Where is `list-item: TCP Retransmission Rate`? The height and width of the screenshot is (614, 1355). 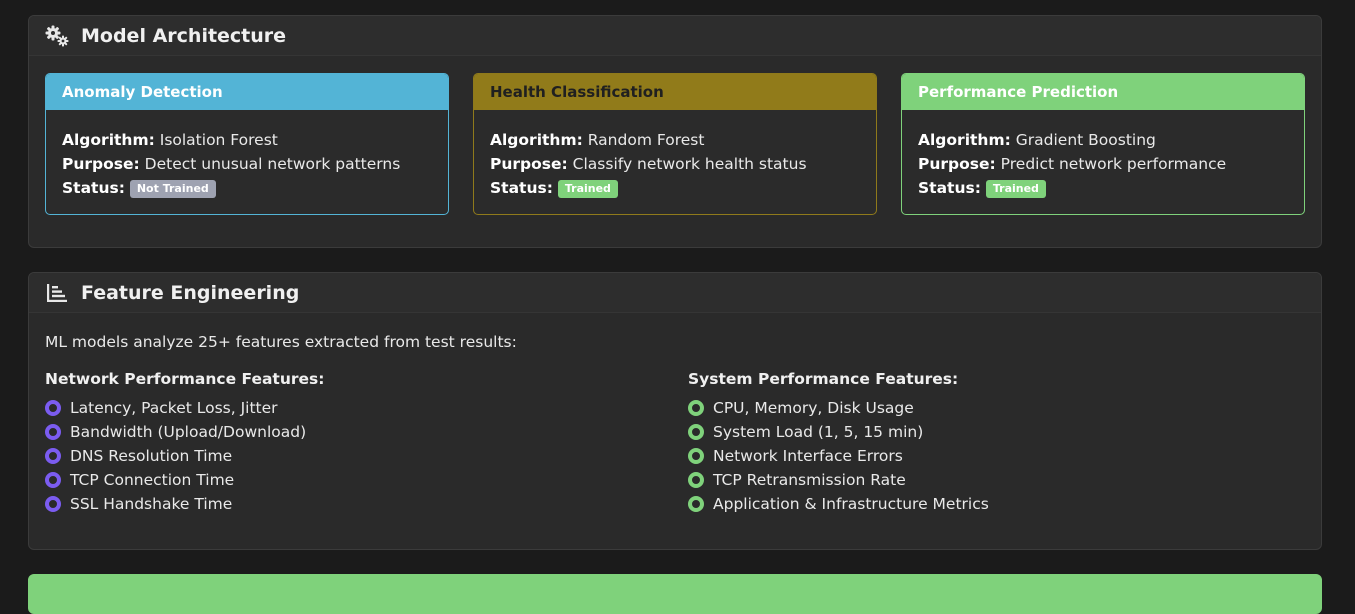
list-item: TCP Retransmission Rate is located at coordinates (838, 480).